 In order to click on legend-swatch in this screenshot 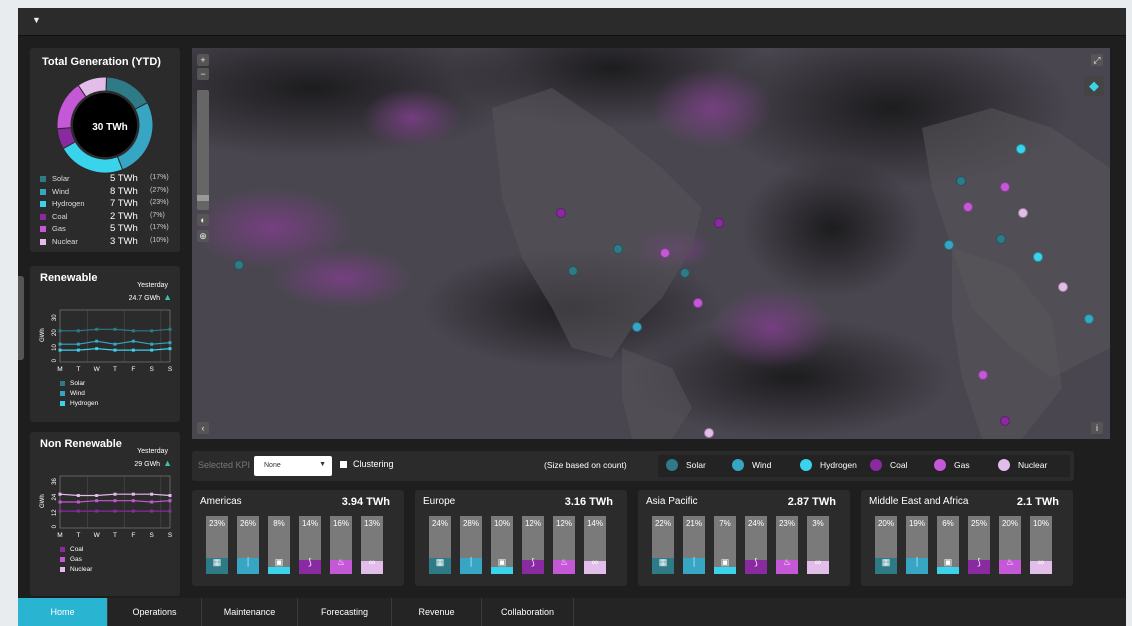, I will do `click(43, 216)`.